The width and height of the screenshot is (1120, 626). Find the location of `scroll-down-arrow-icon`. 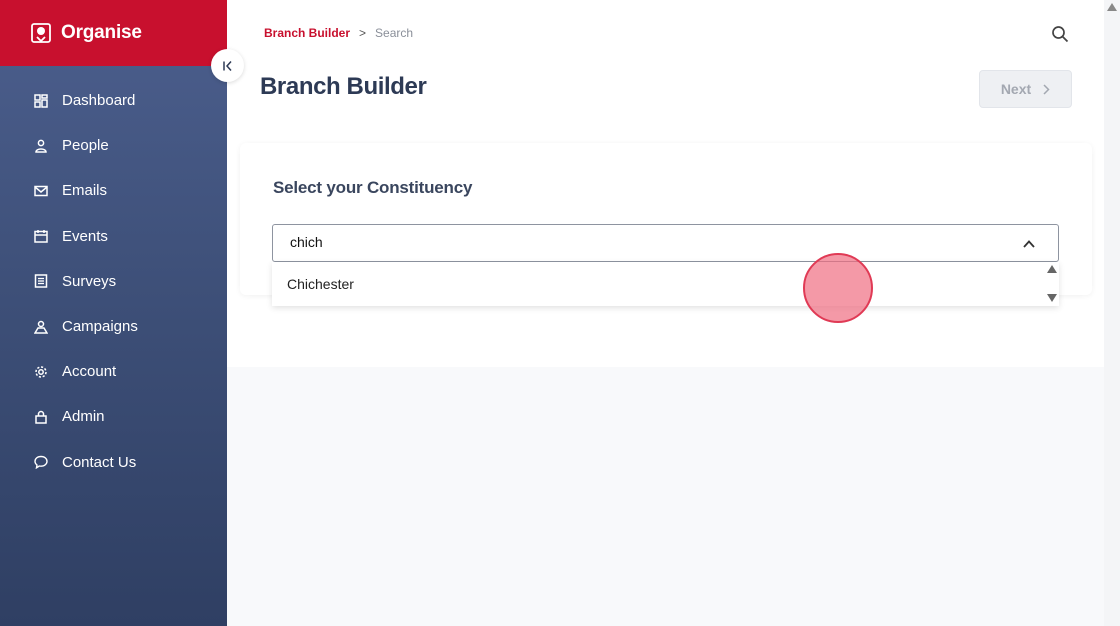

scroll-down-arrow-icon is located at coordinates (1052, 298).